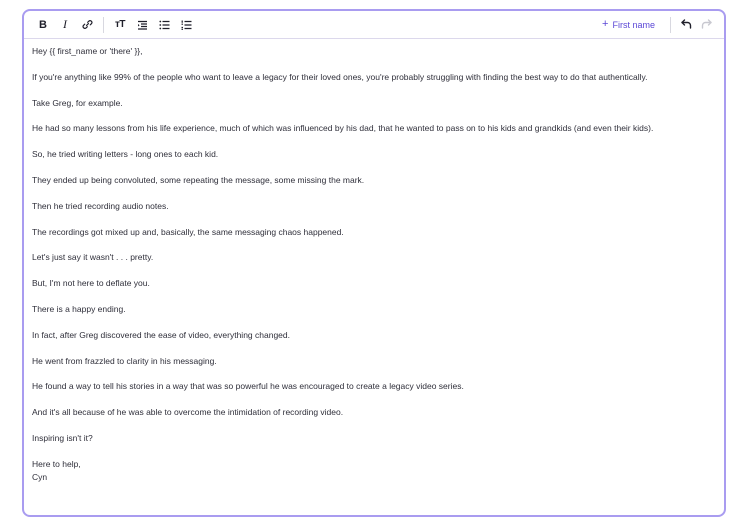 This screenshot has width=750, height=525. I want to click on undo-button, so click(686, 25).